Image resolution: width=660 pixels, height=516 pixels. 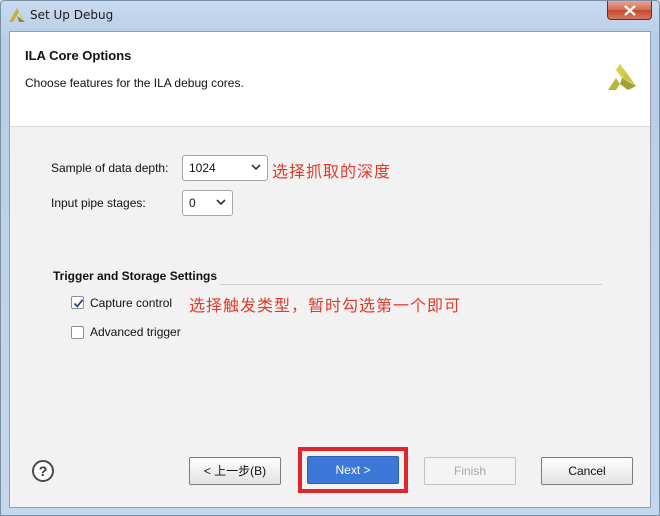 I want to click on capture-control-label: Capture control, so click(x=131, y=303).